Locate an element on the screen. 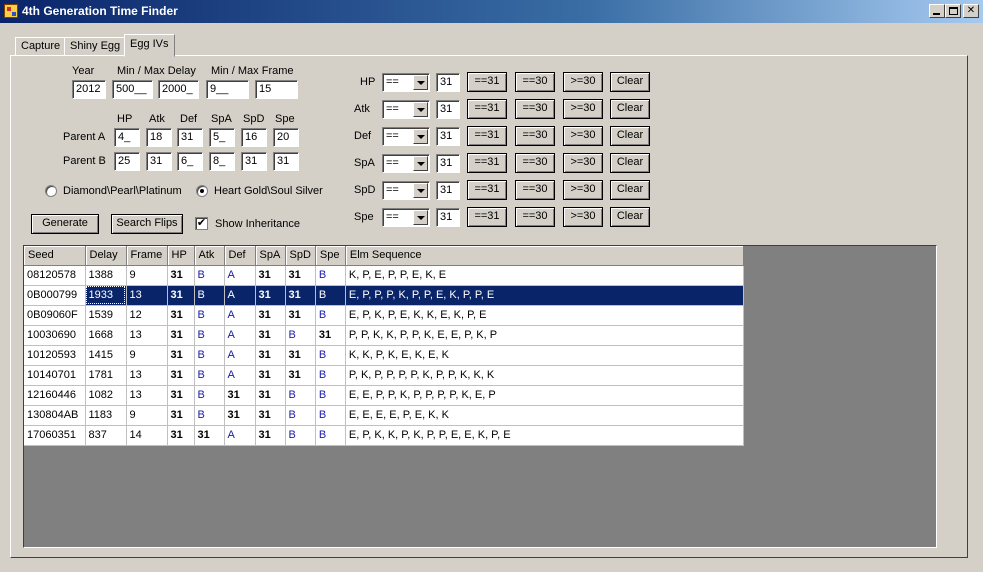 The width and height of the screenshot is (983, 572). filter-ge30-button-def: >=30 is located at coordinates (583, 136).